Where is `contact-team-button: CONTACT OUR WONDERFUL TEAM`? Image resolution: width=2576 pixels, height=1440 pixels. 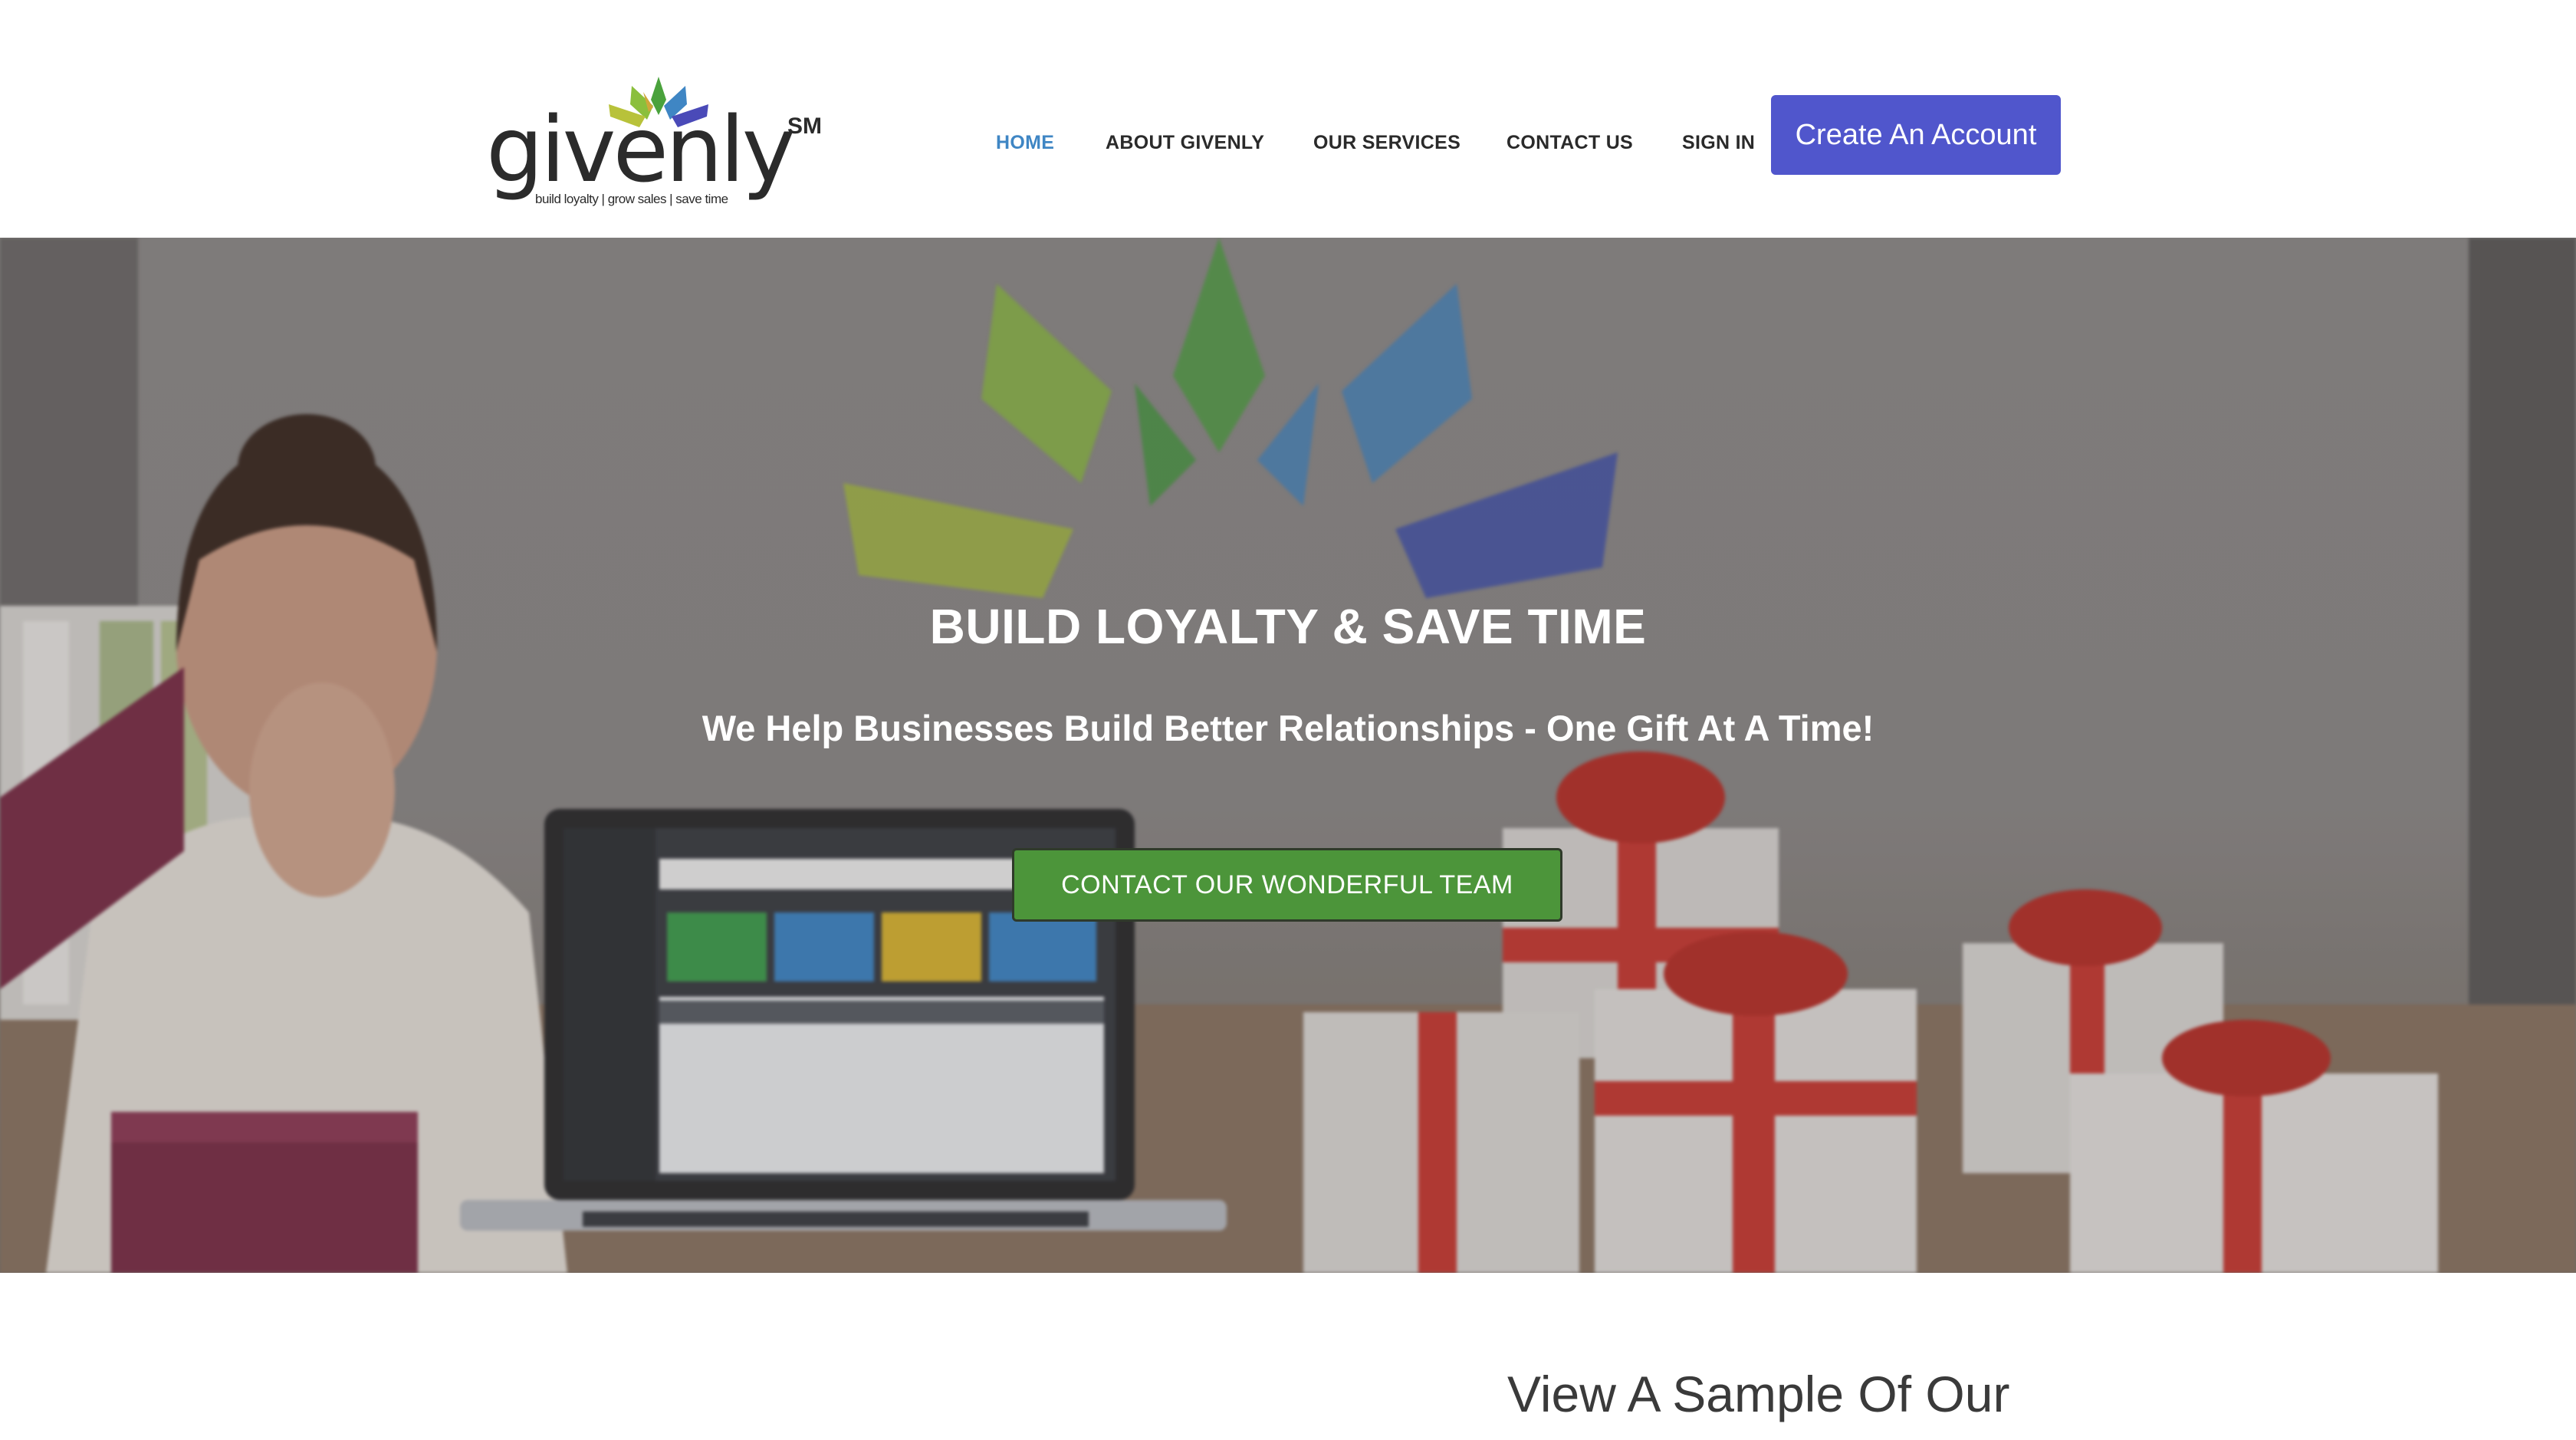
contact-team-button: CONTACT OUR WONDERFUL TEAM is located at coordinates (1287, 885).